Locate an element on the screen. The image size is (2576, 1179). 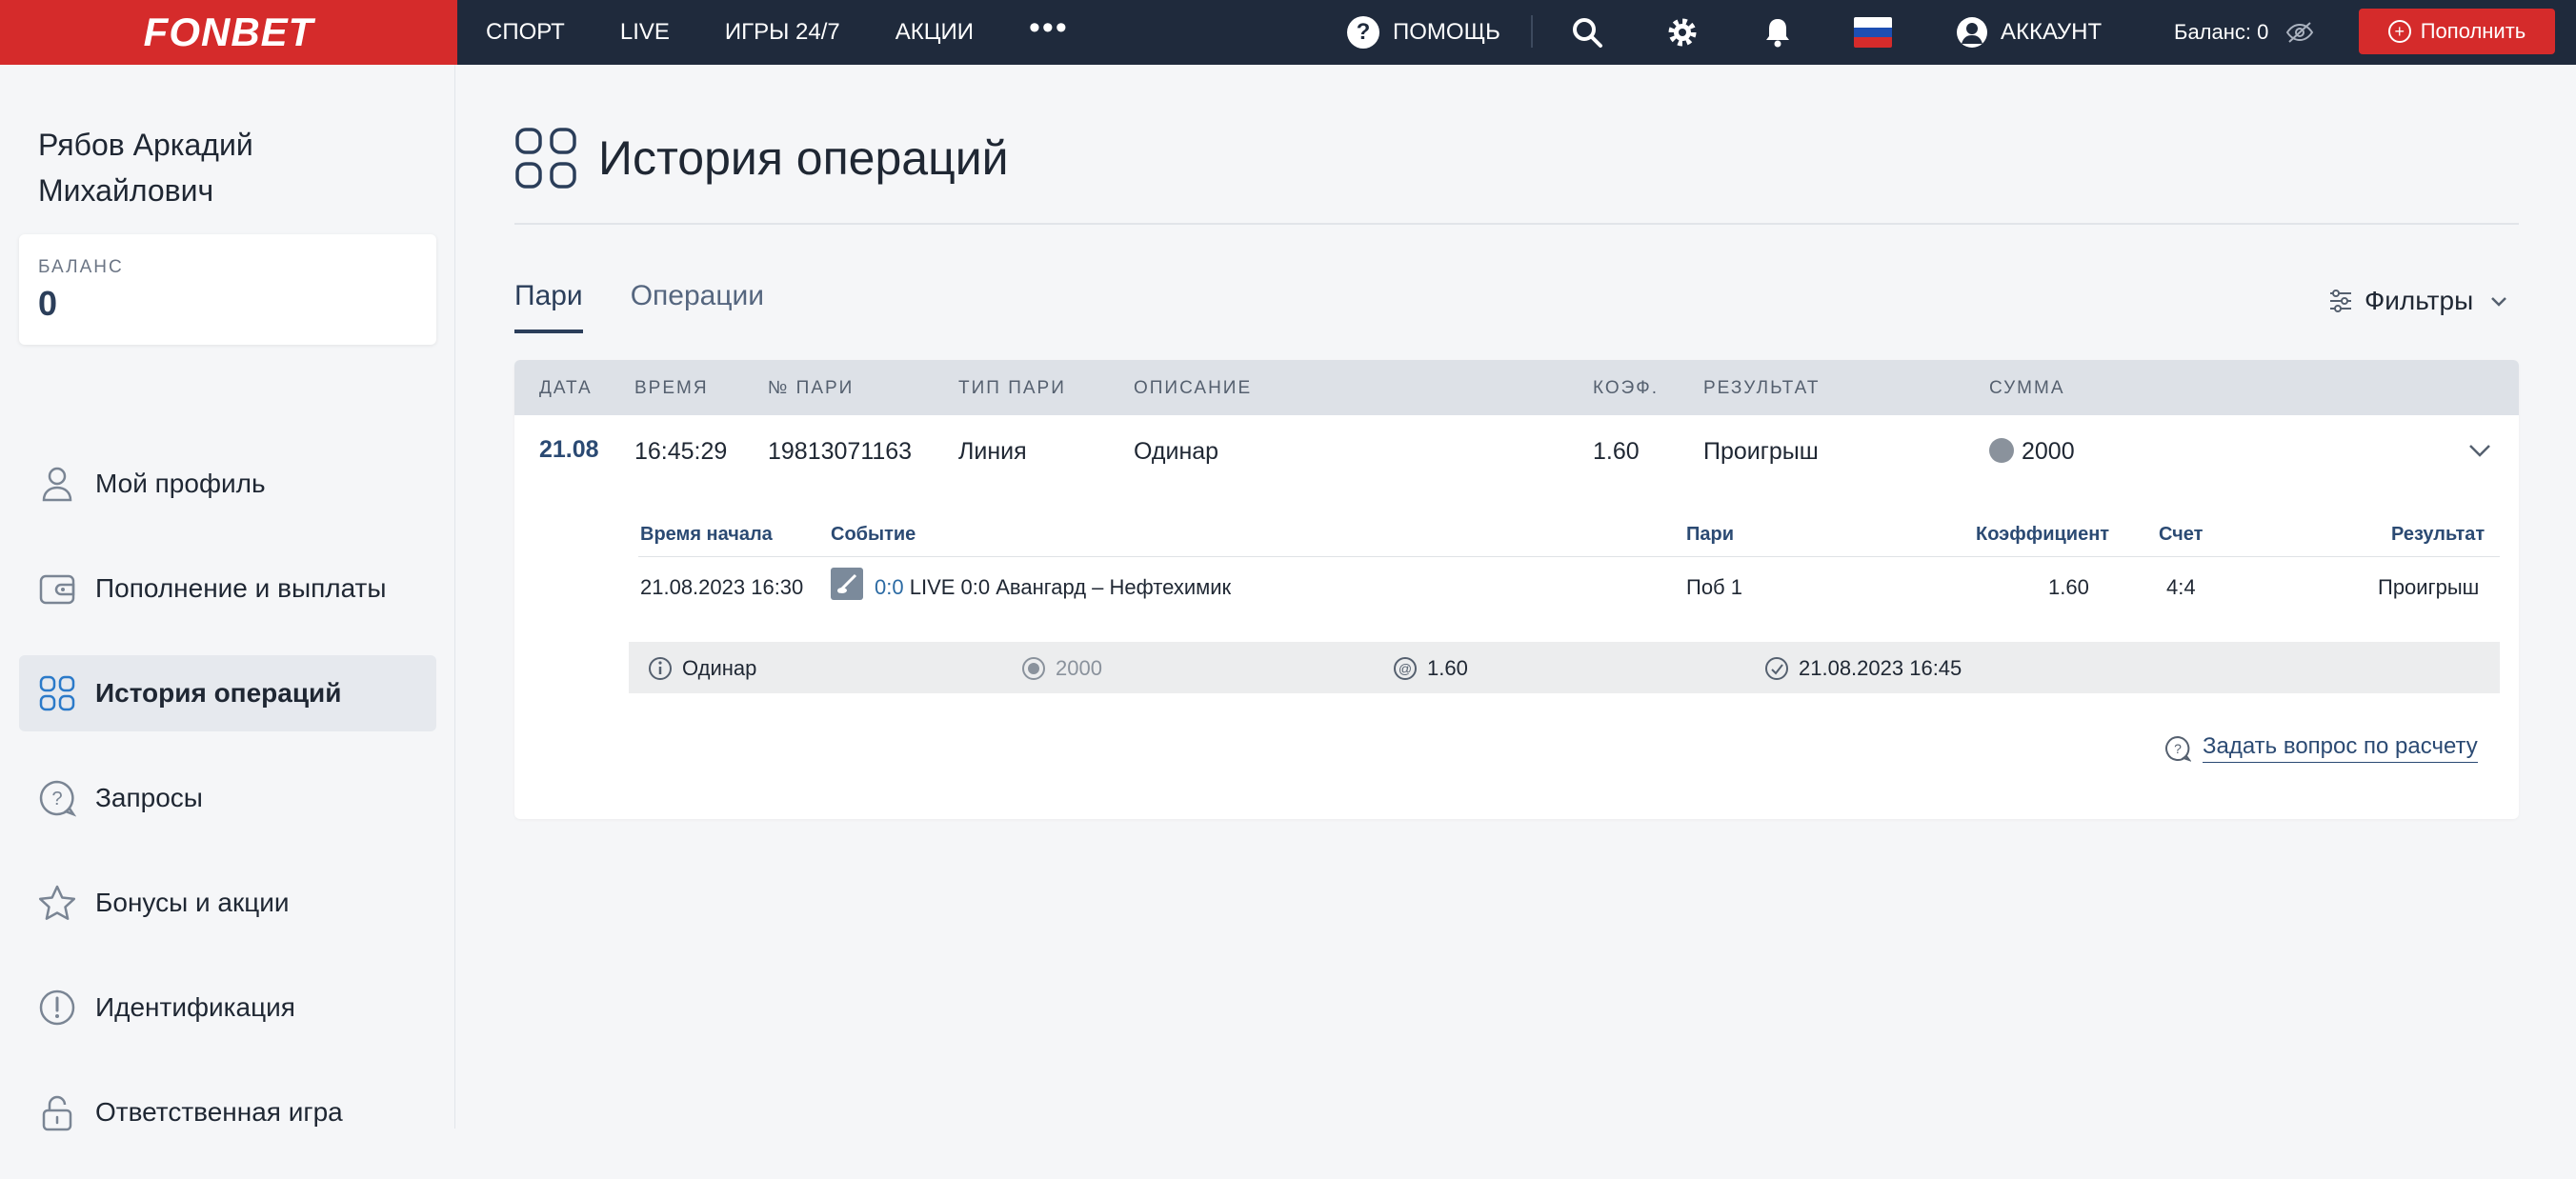
page-header: История операций is located at coordinates (761, 158).